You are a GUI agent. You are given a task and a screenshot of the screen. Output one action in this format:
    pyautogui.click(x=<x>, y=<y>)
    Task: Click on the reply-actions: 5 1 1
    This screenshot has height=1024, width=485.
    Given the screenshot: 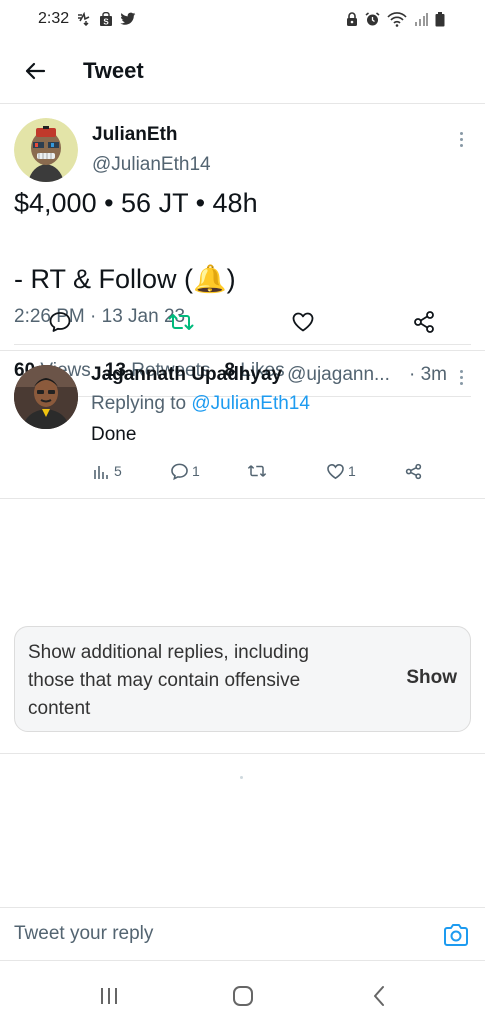 What is the action you would take?
    pyautogui.click(x=261, y=471)
    